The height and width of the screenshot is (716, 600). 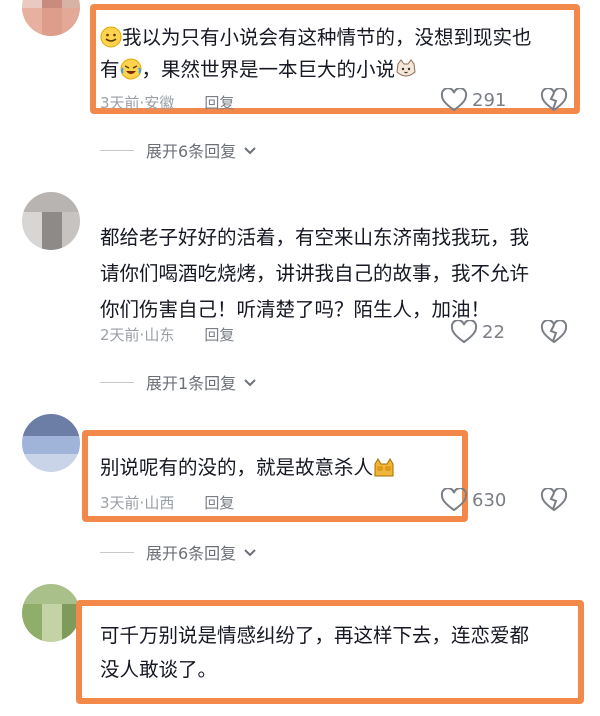 I want to click on comment-location: 安徽, so click(x=159, y=103).